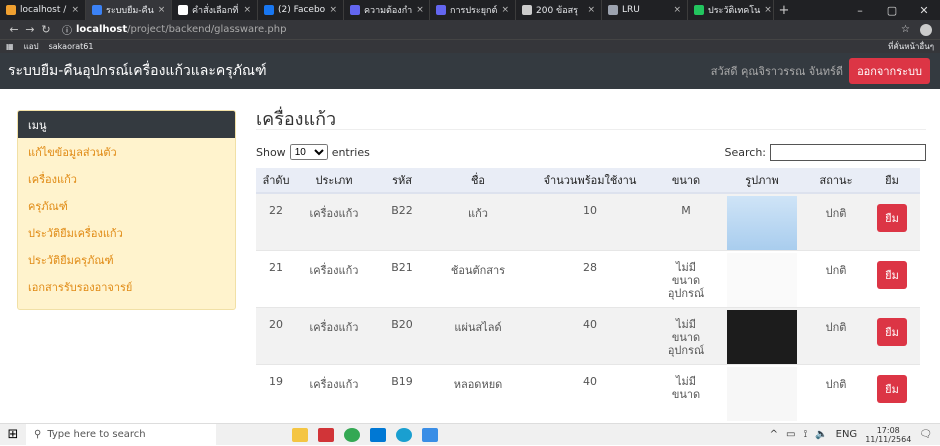 This screenshot has height=446, width=940. I want to click on sidebar-item: ประวัติยืมเครื่องแก้ว, so click(126, 232).